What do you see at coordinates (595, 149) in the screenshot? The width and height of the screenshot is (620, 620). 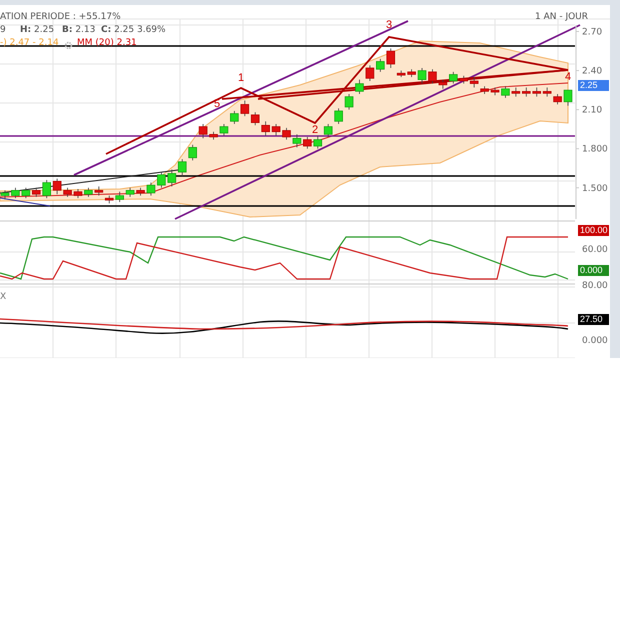 I see `y-tick-label: 1.800` at bounding box center [595, 149].